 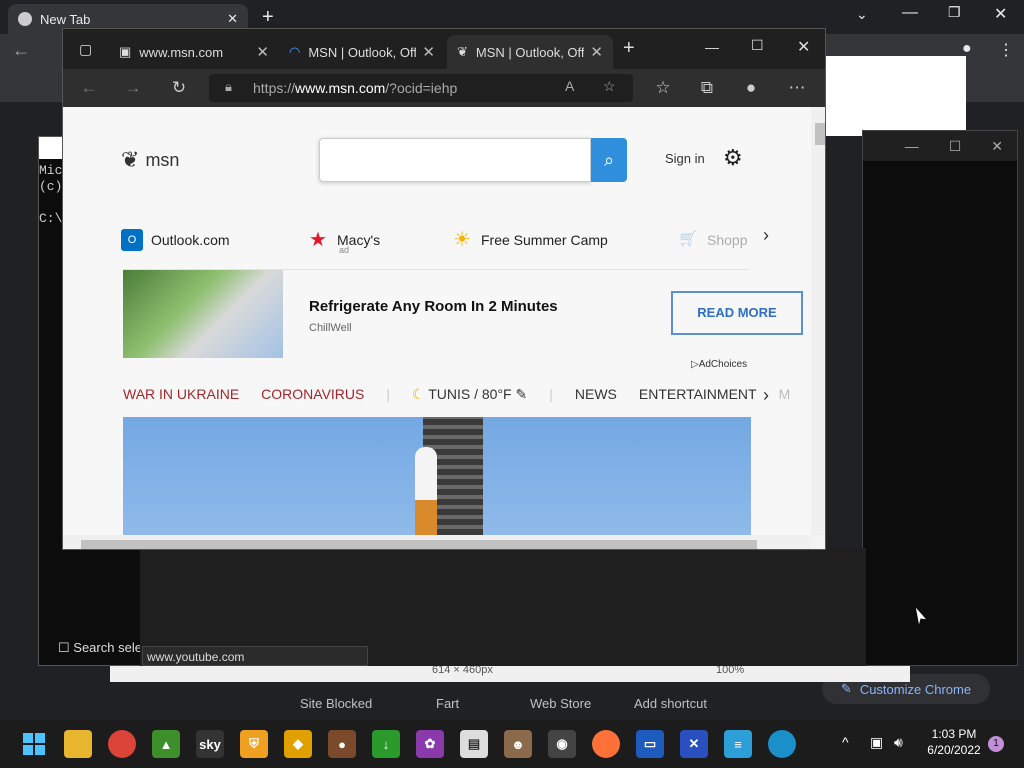 I want to click on address-host: www.msn.com, so click(x=340, y=88).